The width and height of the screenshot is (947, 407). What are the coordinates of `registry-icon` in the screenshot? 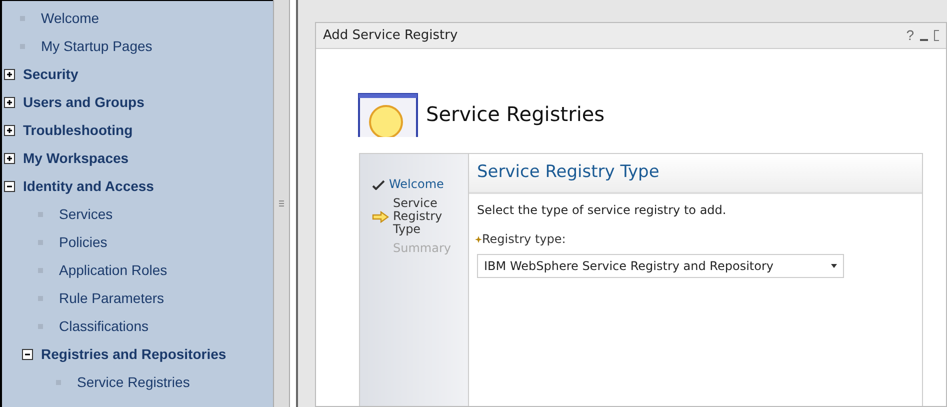 It's located at (388, 115).